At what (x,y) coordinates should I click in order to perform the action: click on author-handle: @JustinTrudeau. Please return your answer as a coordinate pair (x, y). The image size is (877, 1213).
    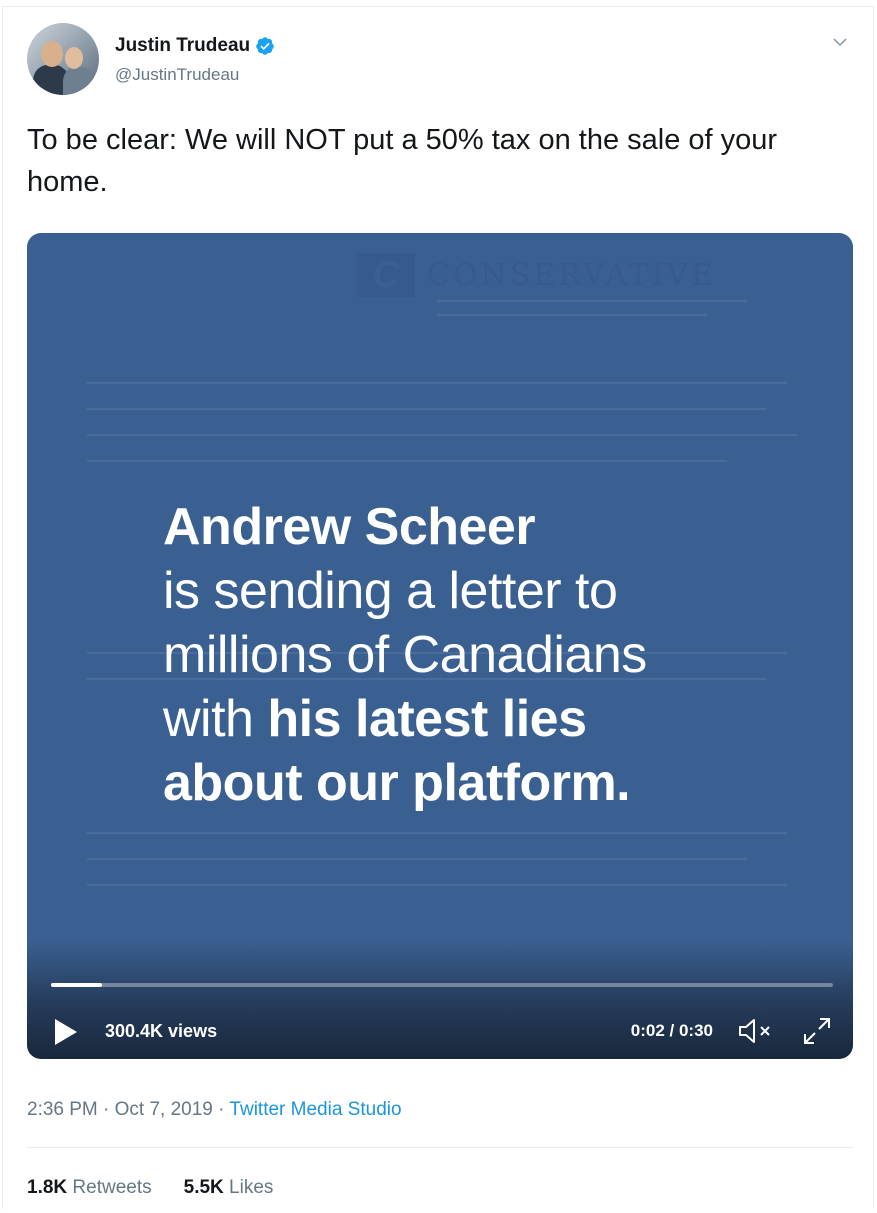
    Looking at the image, I should click on (177, 75).